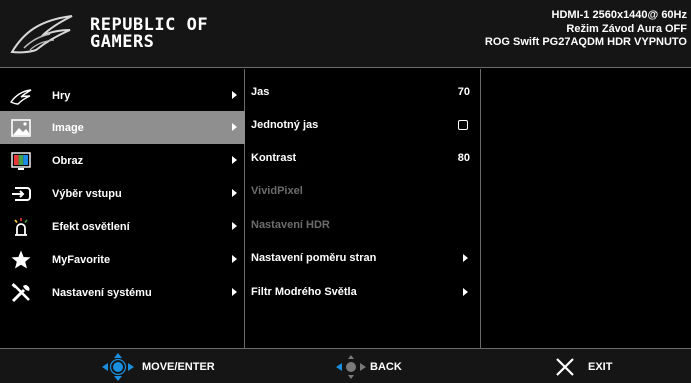 This screenshot has height=383, width=691. What do you see at coordinates (21, 259) in the screenshot?
I see `star-icon` at bounding box center [21, 259].